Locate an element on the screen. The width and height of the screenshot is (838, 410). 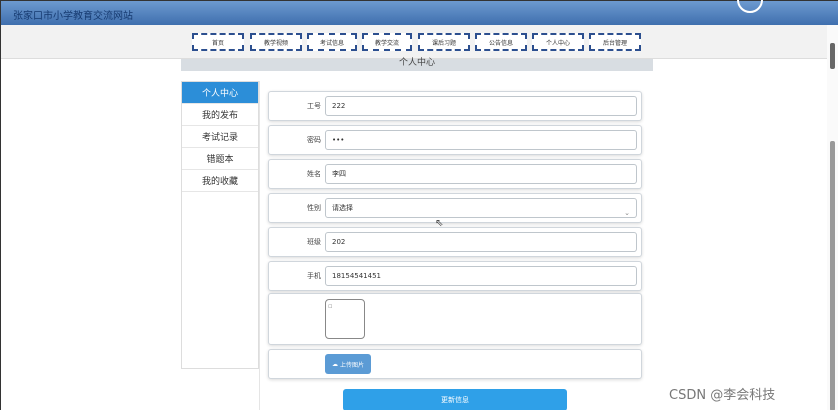
sidebar: 个人中心 我的发布 考试记录 错题本 我的收藏 is located at coordinates (220, 225).